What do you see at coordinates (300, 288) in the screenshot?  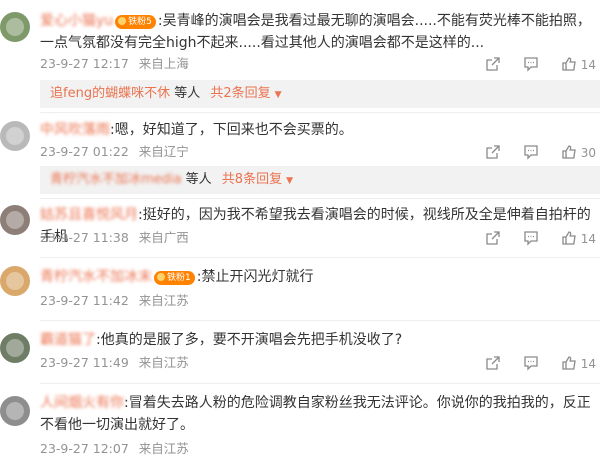 I see `comment-4: 青柠汽水不加冰末 铁粉1:禁止开闪光灯就行 23-9-27 11:42 来自江苏` at bounding box center [300, 288].